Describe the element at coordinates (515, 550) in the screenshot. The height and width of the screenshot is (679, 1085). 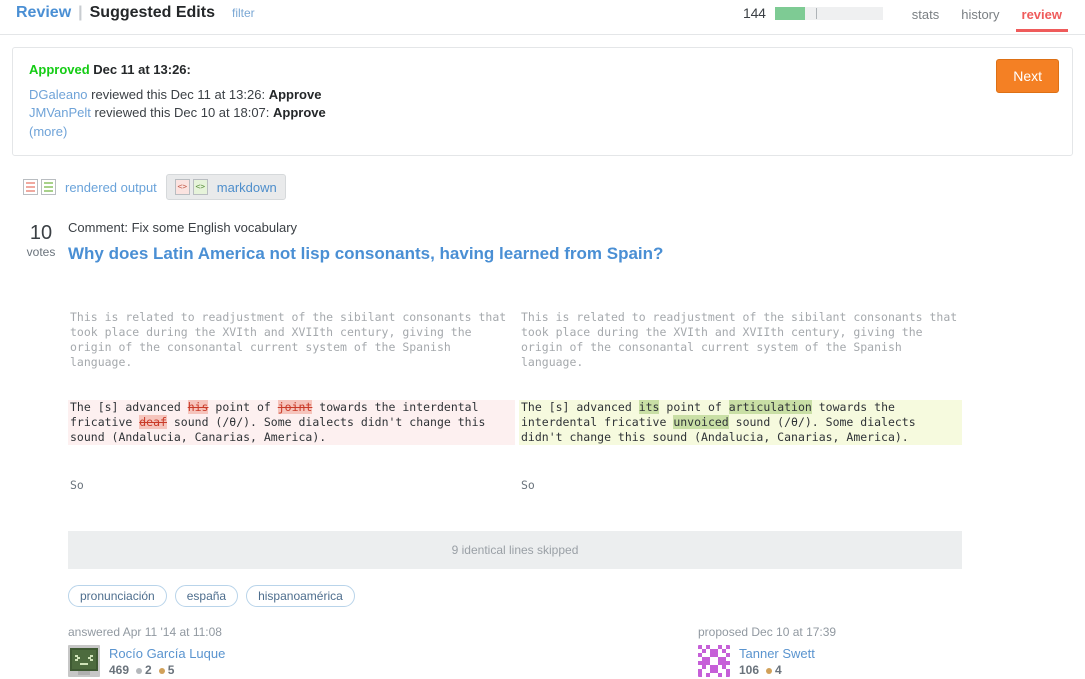
I see `skipped-lines-bar: 9 identical lines skipped` at that location.